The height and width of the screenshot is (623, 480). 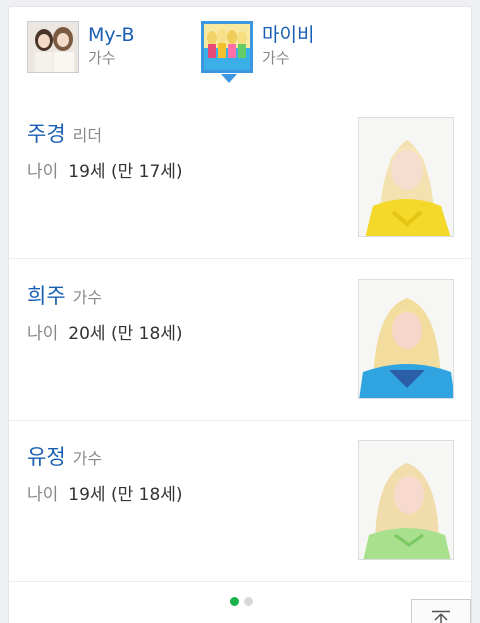 I want to click on scroll-to-top-button, so click(x=441, y=611).